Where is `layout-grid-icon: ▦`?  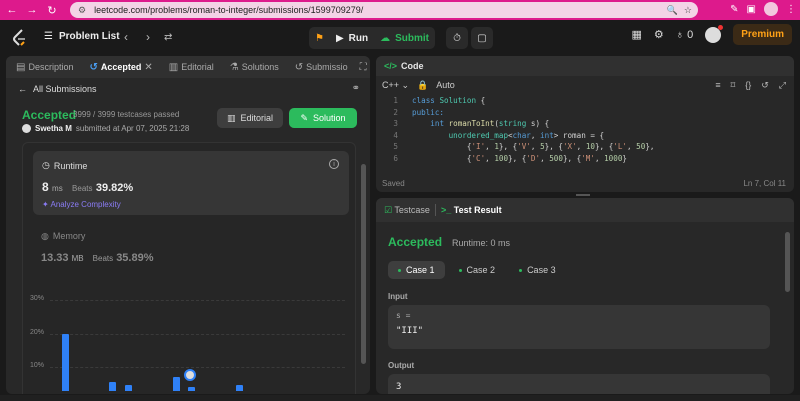 layout-grid-icon: ▦ is located at coordinates (636, 34).